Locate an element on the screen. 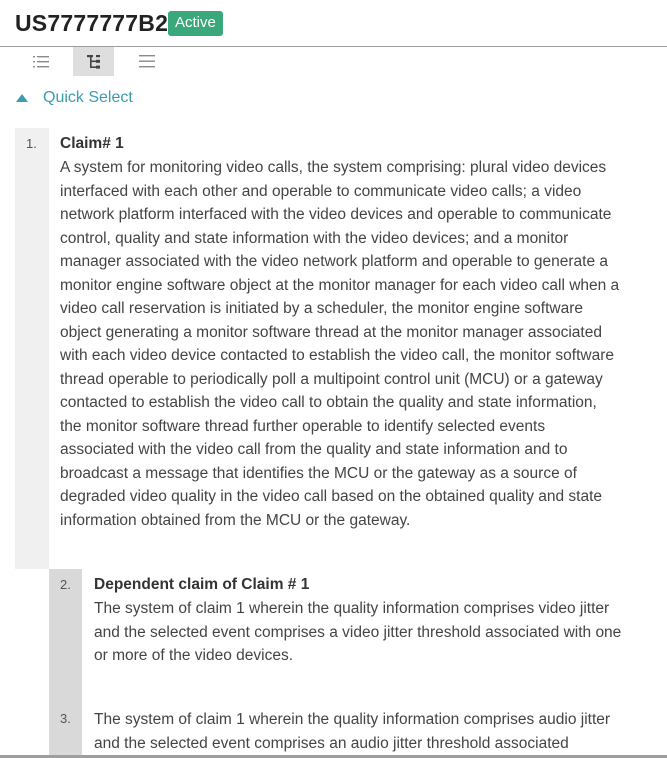 Image resolution: width=667 pixels, height=758 pixels. tree-view-button is located at coordinates (93, 61).